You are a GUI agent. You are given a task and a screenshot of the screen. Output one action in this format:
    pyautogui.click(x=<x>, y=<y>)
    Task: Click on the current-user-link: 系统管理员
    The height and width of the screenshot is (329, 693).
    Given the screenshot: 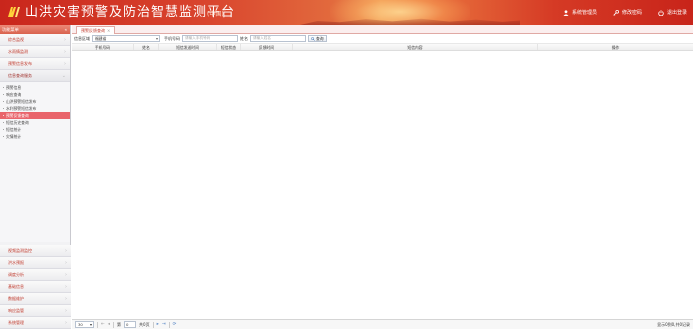 What is the action you would take?
    pyautogui.click(x=580, y=12)
    